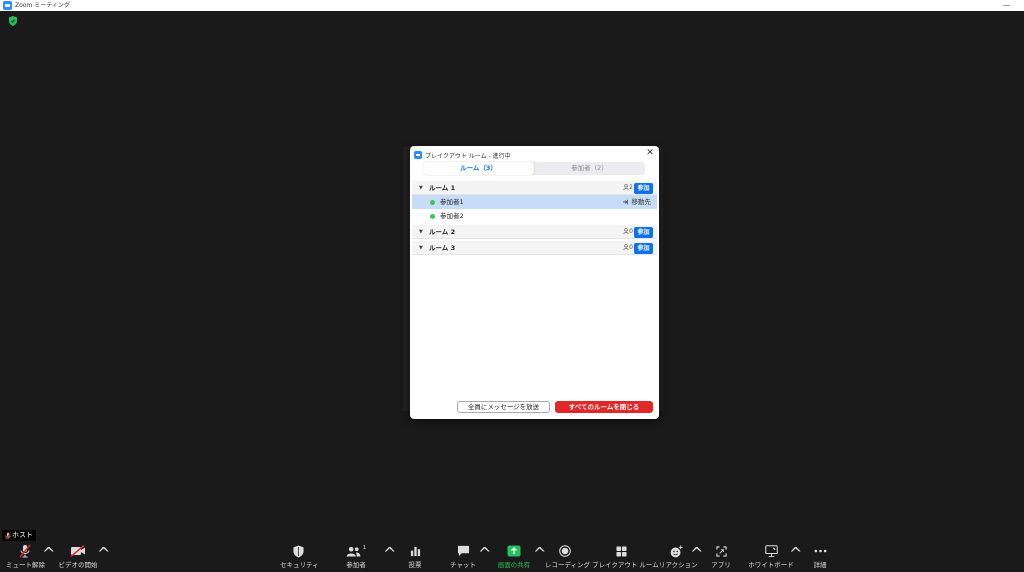 The image size is (1024, 572). What do you see at coordinates (621, 551) in the screenshot?
I see `breakout-rooms-icon` at bounding box center [621, 551].